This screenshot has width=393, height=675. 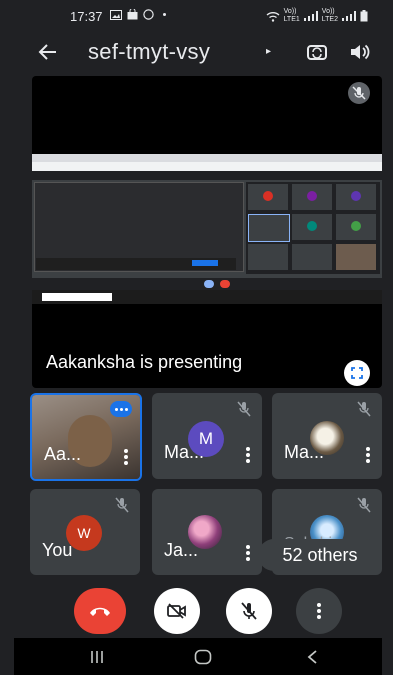 I want to click on speaker-icon, so click(x=359, y=52).